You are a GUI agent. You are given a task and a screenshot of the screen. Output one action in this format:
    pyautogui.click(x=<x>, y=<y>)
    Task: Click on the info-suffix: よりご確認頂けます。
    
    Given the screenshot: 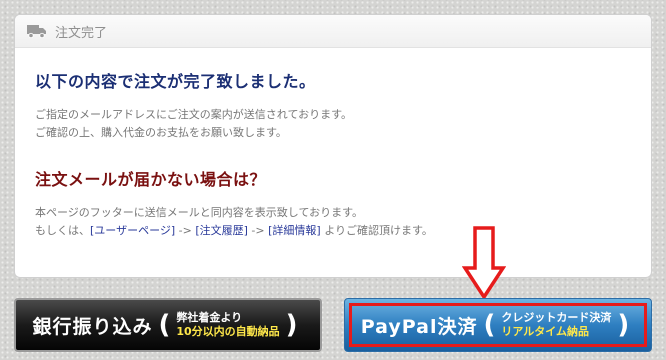 What is the action you would take?
    pyautogui.click(x=376, y=230)
    